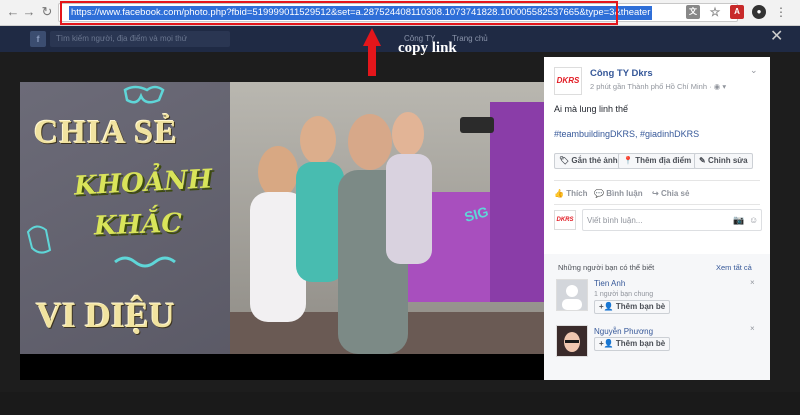 Image resolution: width=800 pixels, height=415 pixels. I want to click on menu-icon: ⋮, so click(781, 12).